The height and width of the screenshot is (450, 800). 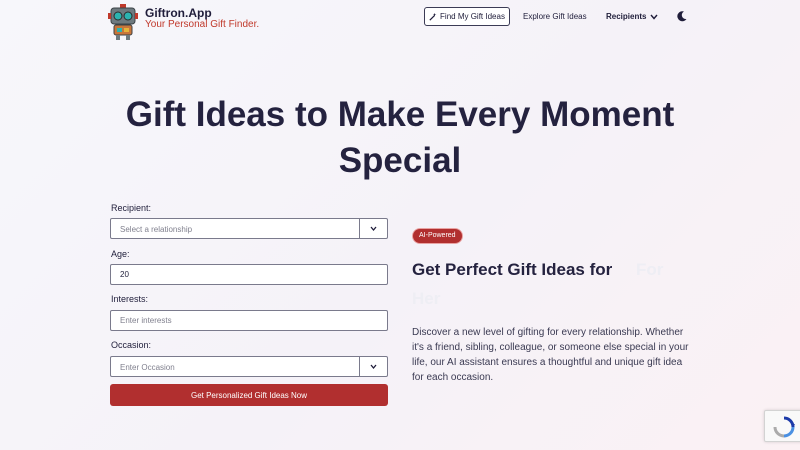 What do you see at coordinates (249, 228) in the screenshot?
I see `recipient-select: Select a relationship` at bounding box center [249, 228].